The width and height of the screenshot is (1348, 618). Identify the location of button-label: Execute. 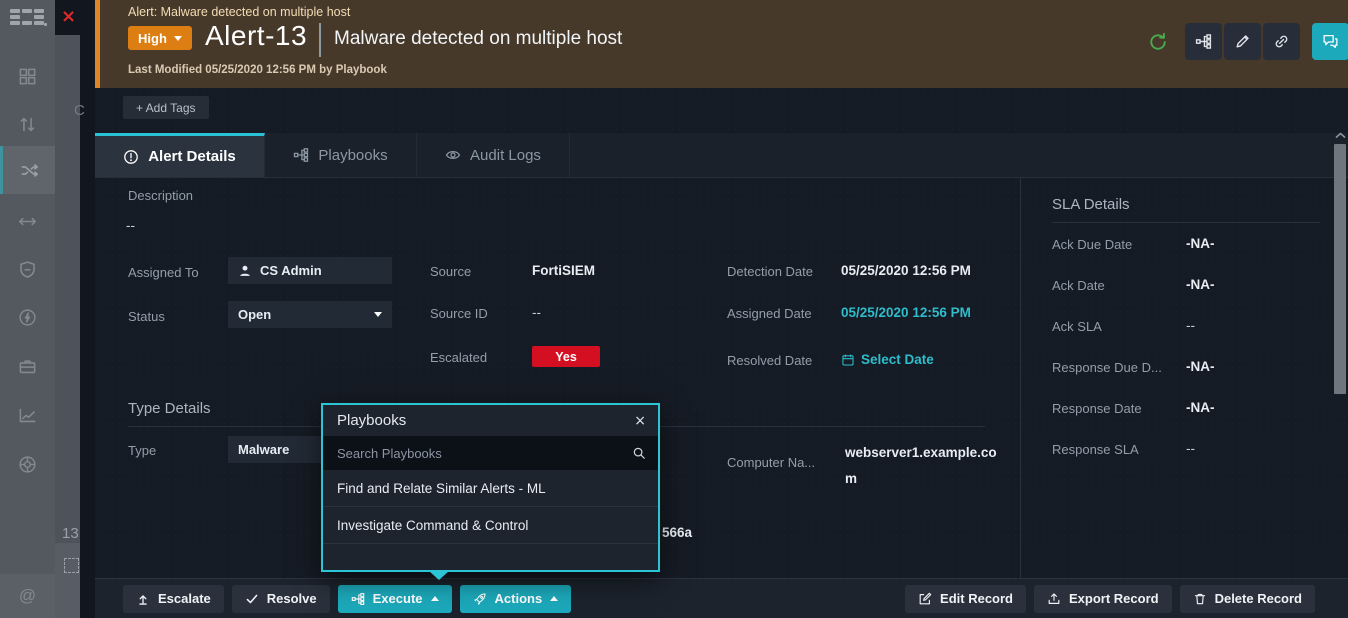
(397, 598).